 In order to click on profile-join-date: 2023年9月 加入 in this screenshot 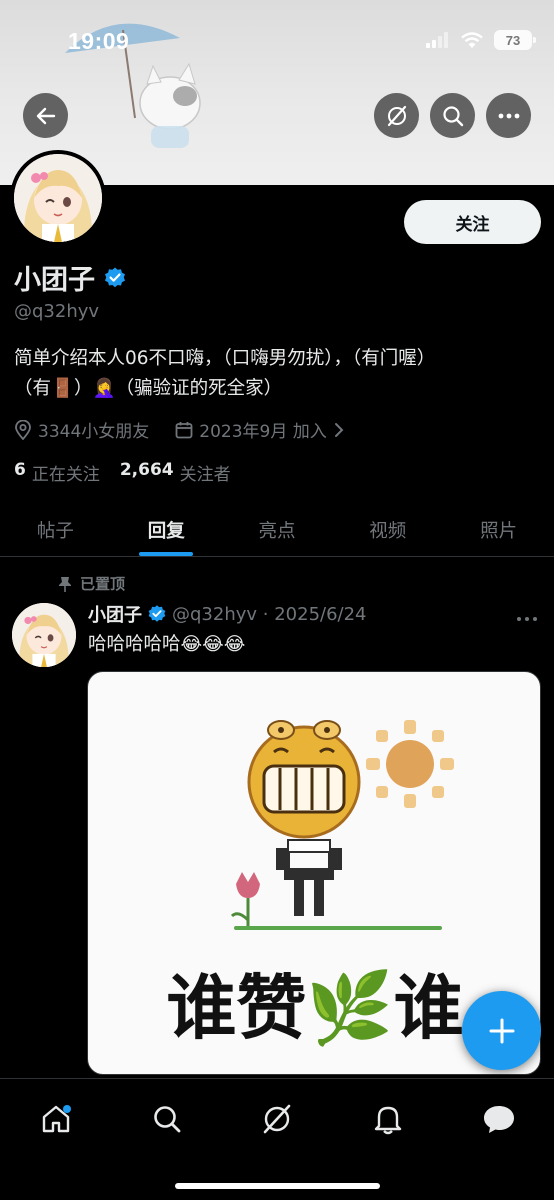, I will do `click(262, 429)`.